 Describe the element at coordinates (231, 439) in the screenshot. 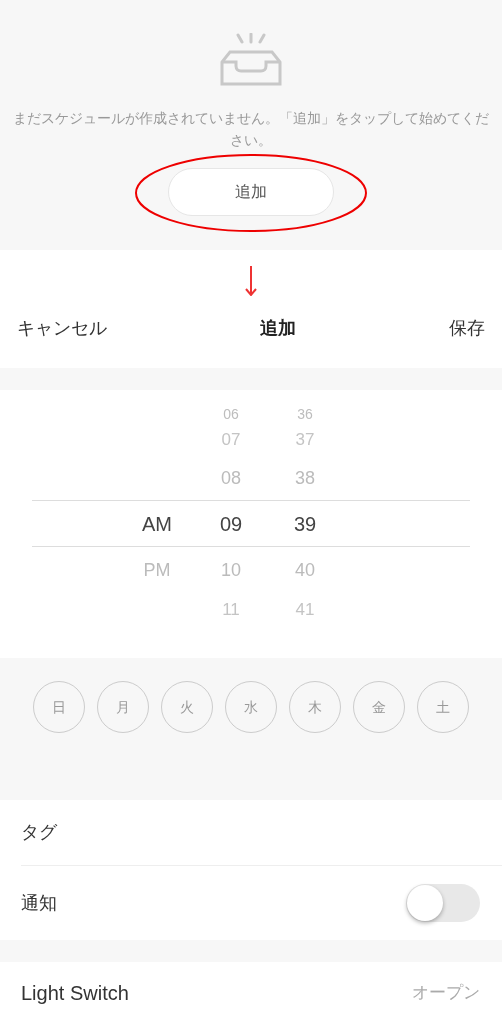

I see `picker-item: 07` at that location.